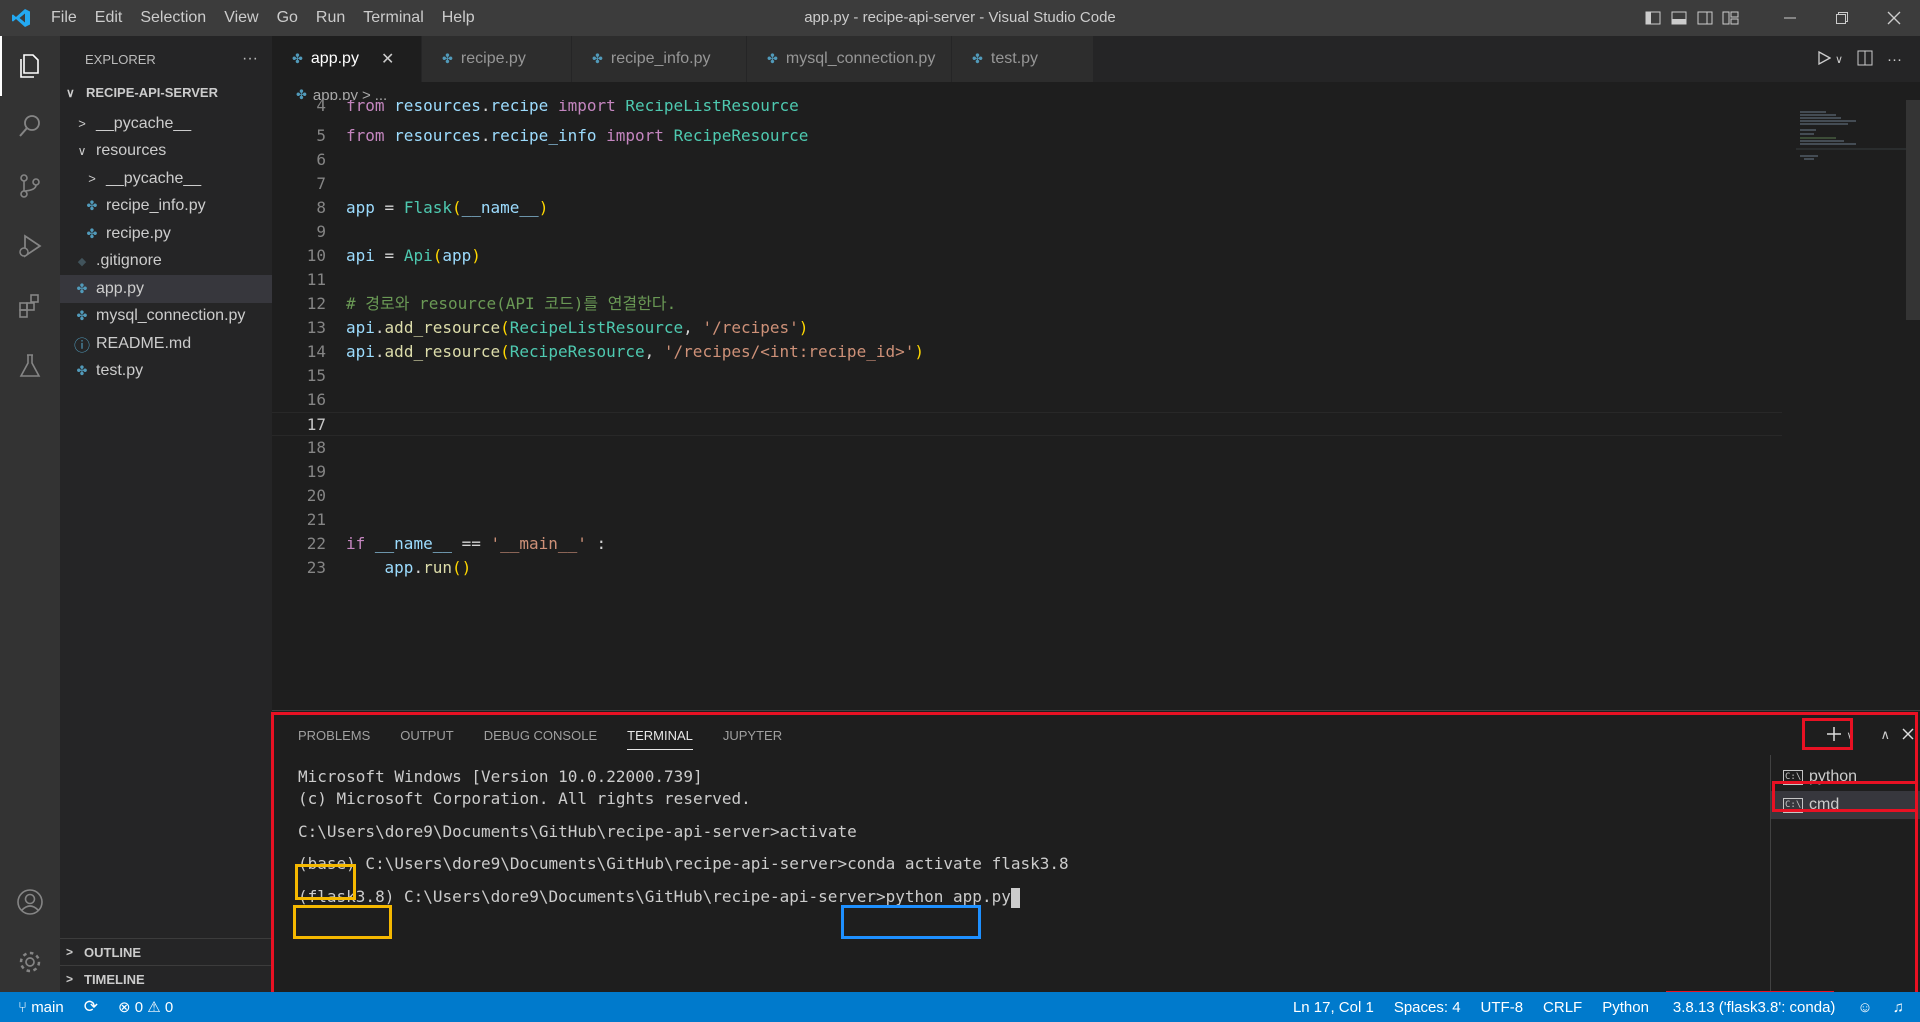 The image size is (1920, 1022). I want to click on cursor-position: Ln 17, Col 1, so click(1333, 1007).